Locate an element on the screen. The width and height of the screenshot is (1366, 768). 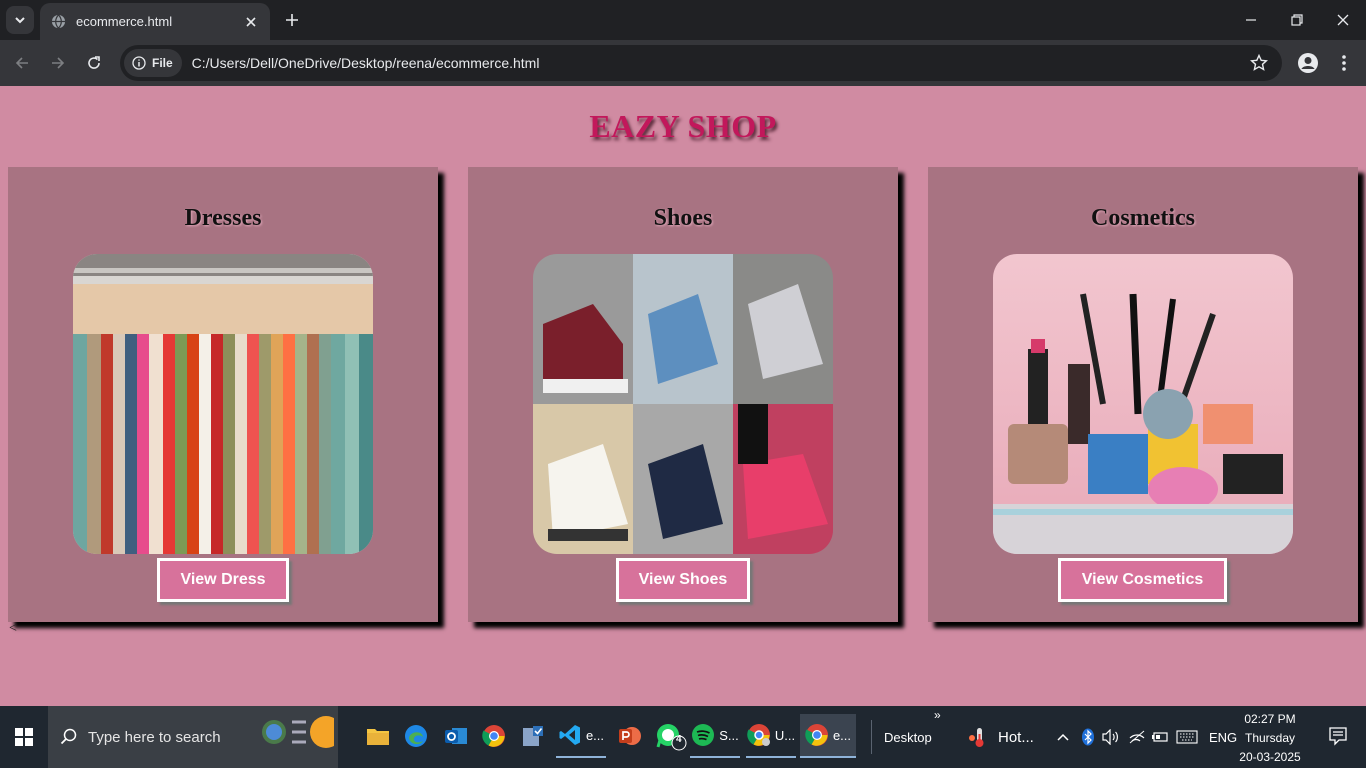
minimize-button is located at coordinates (1251, 20).